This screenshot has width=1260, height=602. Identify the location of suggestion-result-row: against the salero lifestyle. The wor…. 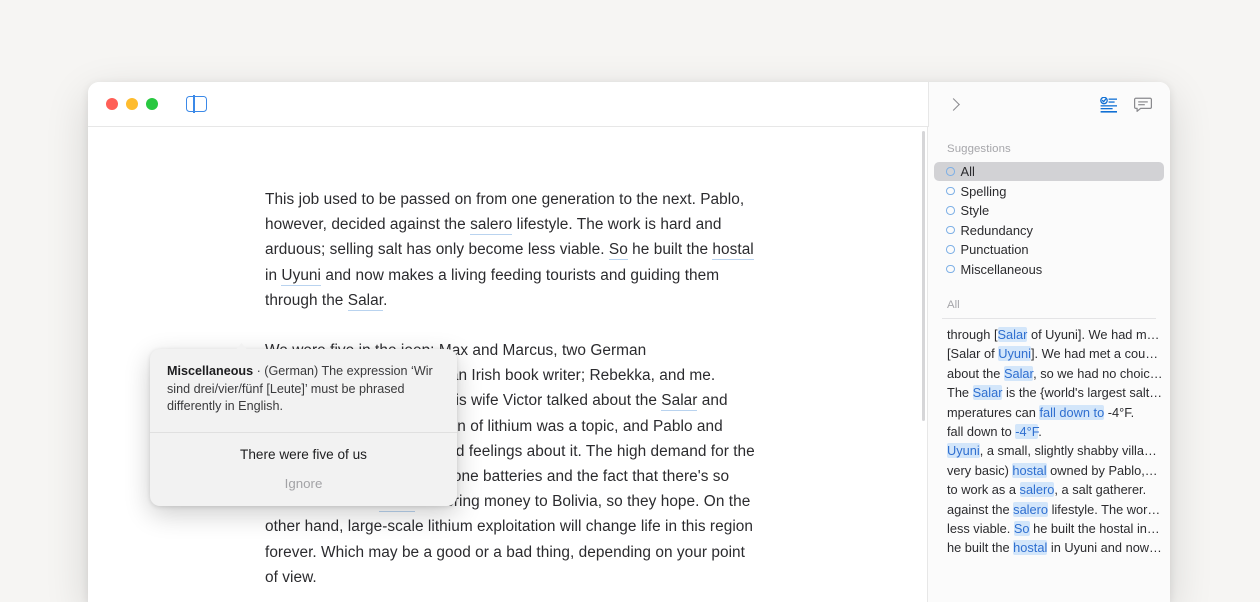
(1049, 509).